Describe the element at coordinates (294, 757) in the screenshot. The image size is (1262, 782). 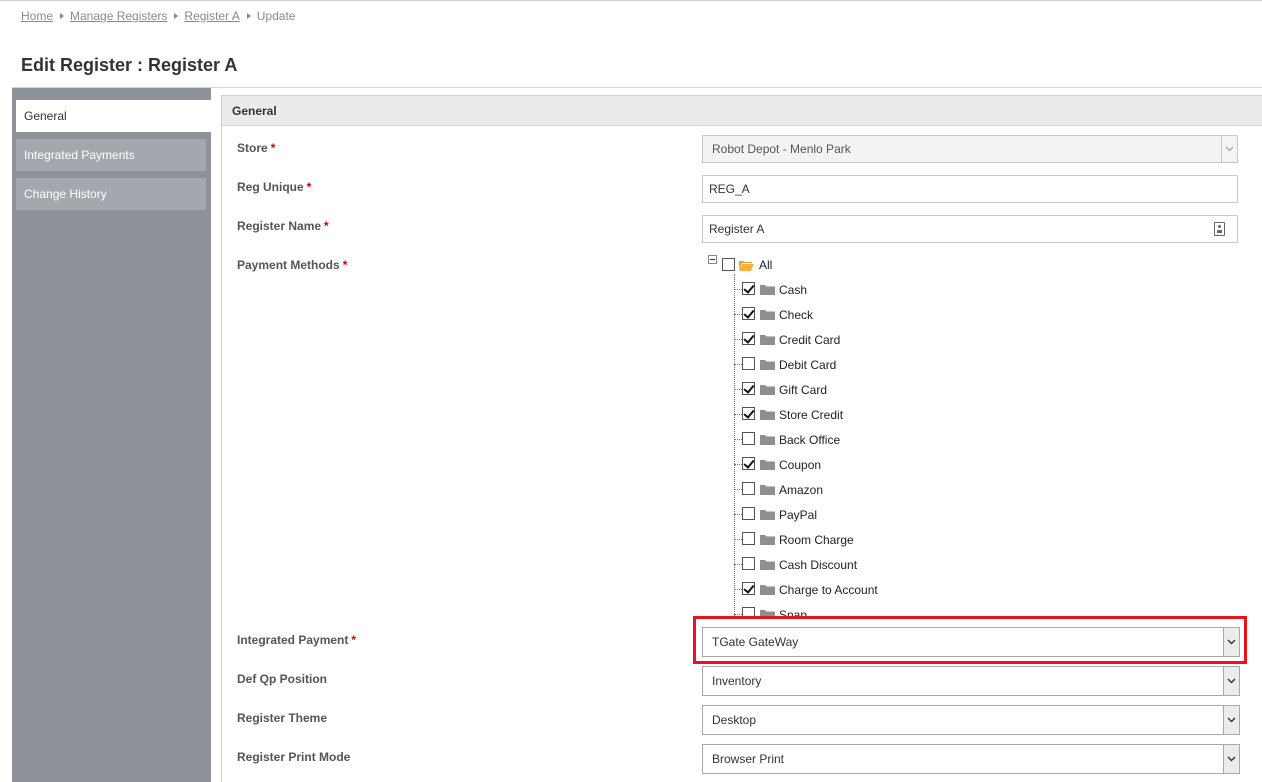
I see `register-print-mode-label: Register Print Mode` at that location.